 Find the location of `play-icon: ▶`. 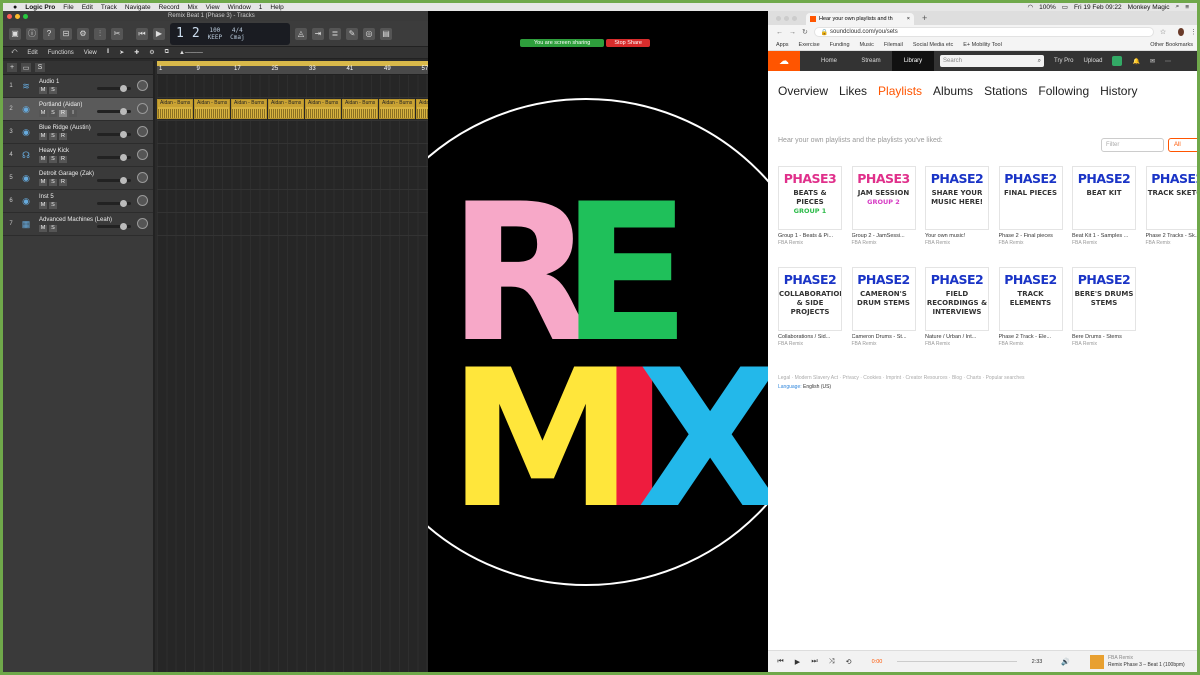

play-icon: ▶ is located at coordinates (159, 33).